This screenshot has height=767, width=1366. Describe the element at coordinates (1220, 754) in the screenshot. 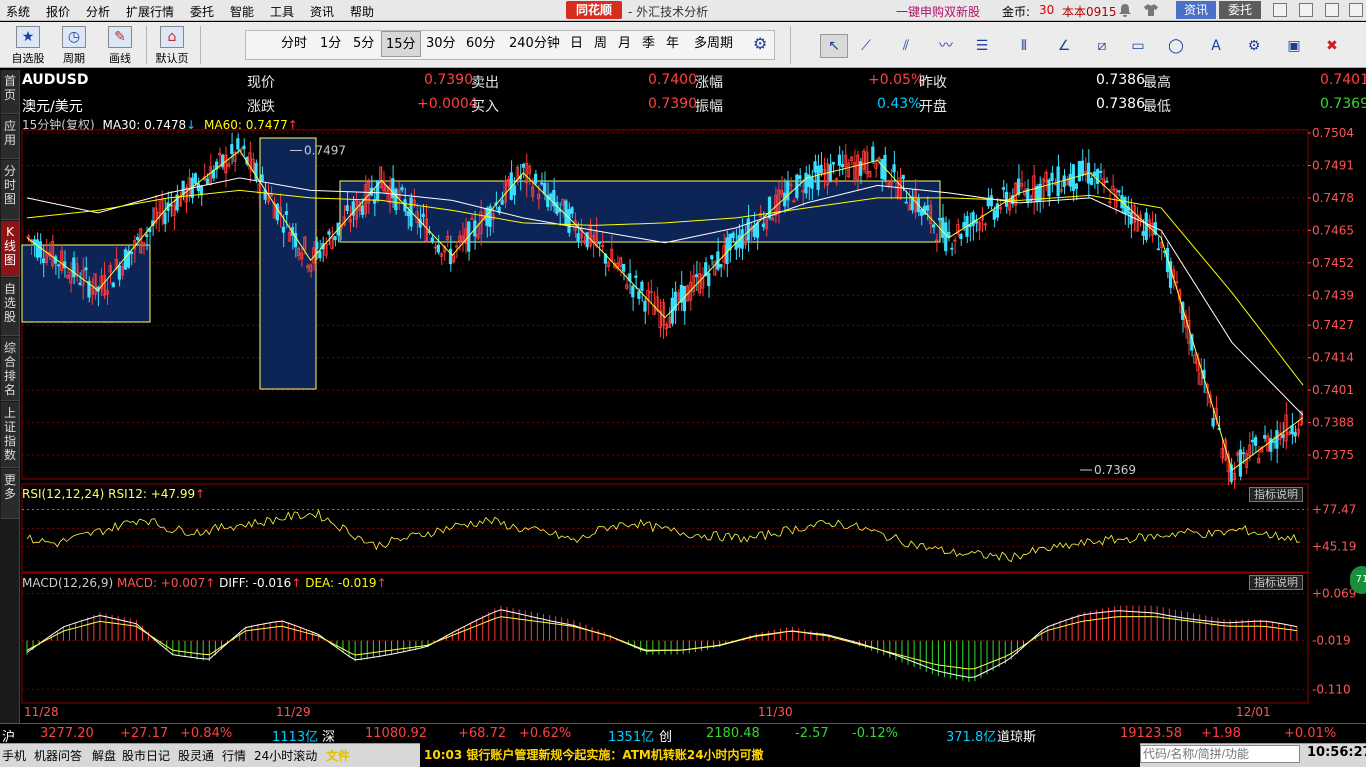

I see `search-input` at that location.